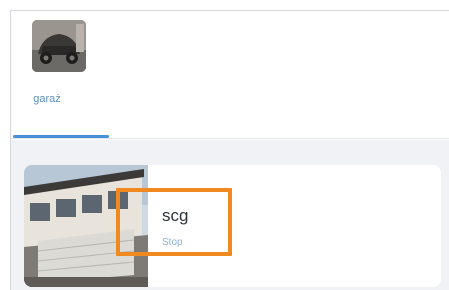  Describe the element at coordinates (175, 215) in the screenshot. I see `device-name: scg` at that location.